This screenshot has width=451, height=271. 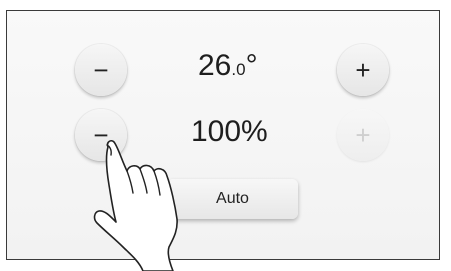 What do you see at coordinates (215, 65) in the screenshot?
I see `temperature-integer: 26` at bounding box center [215, 65].